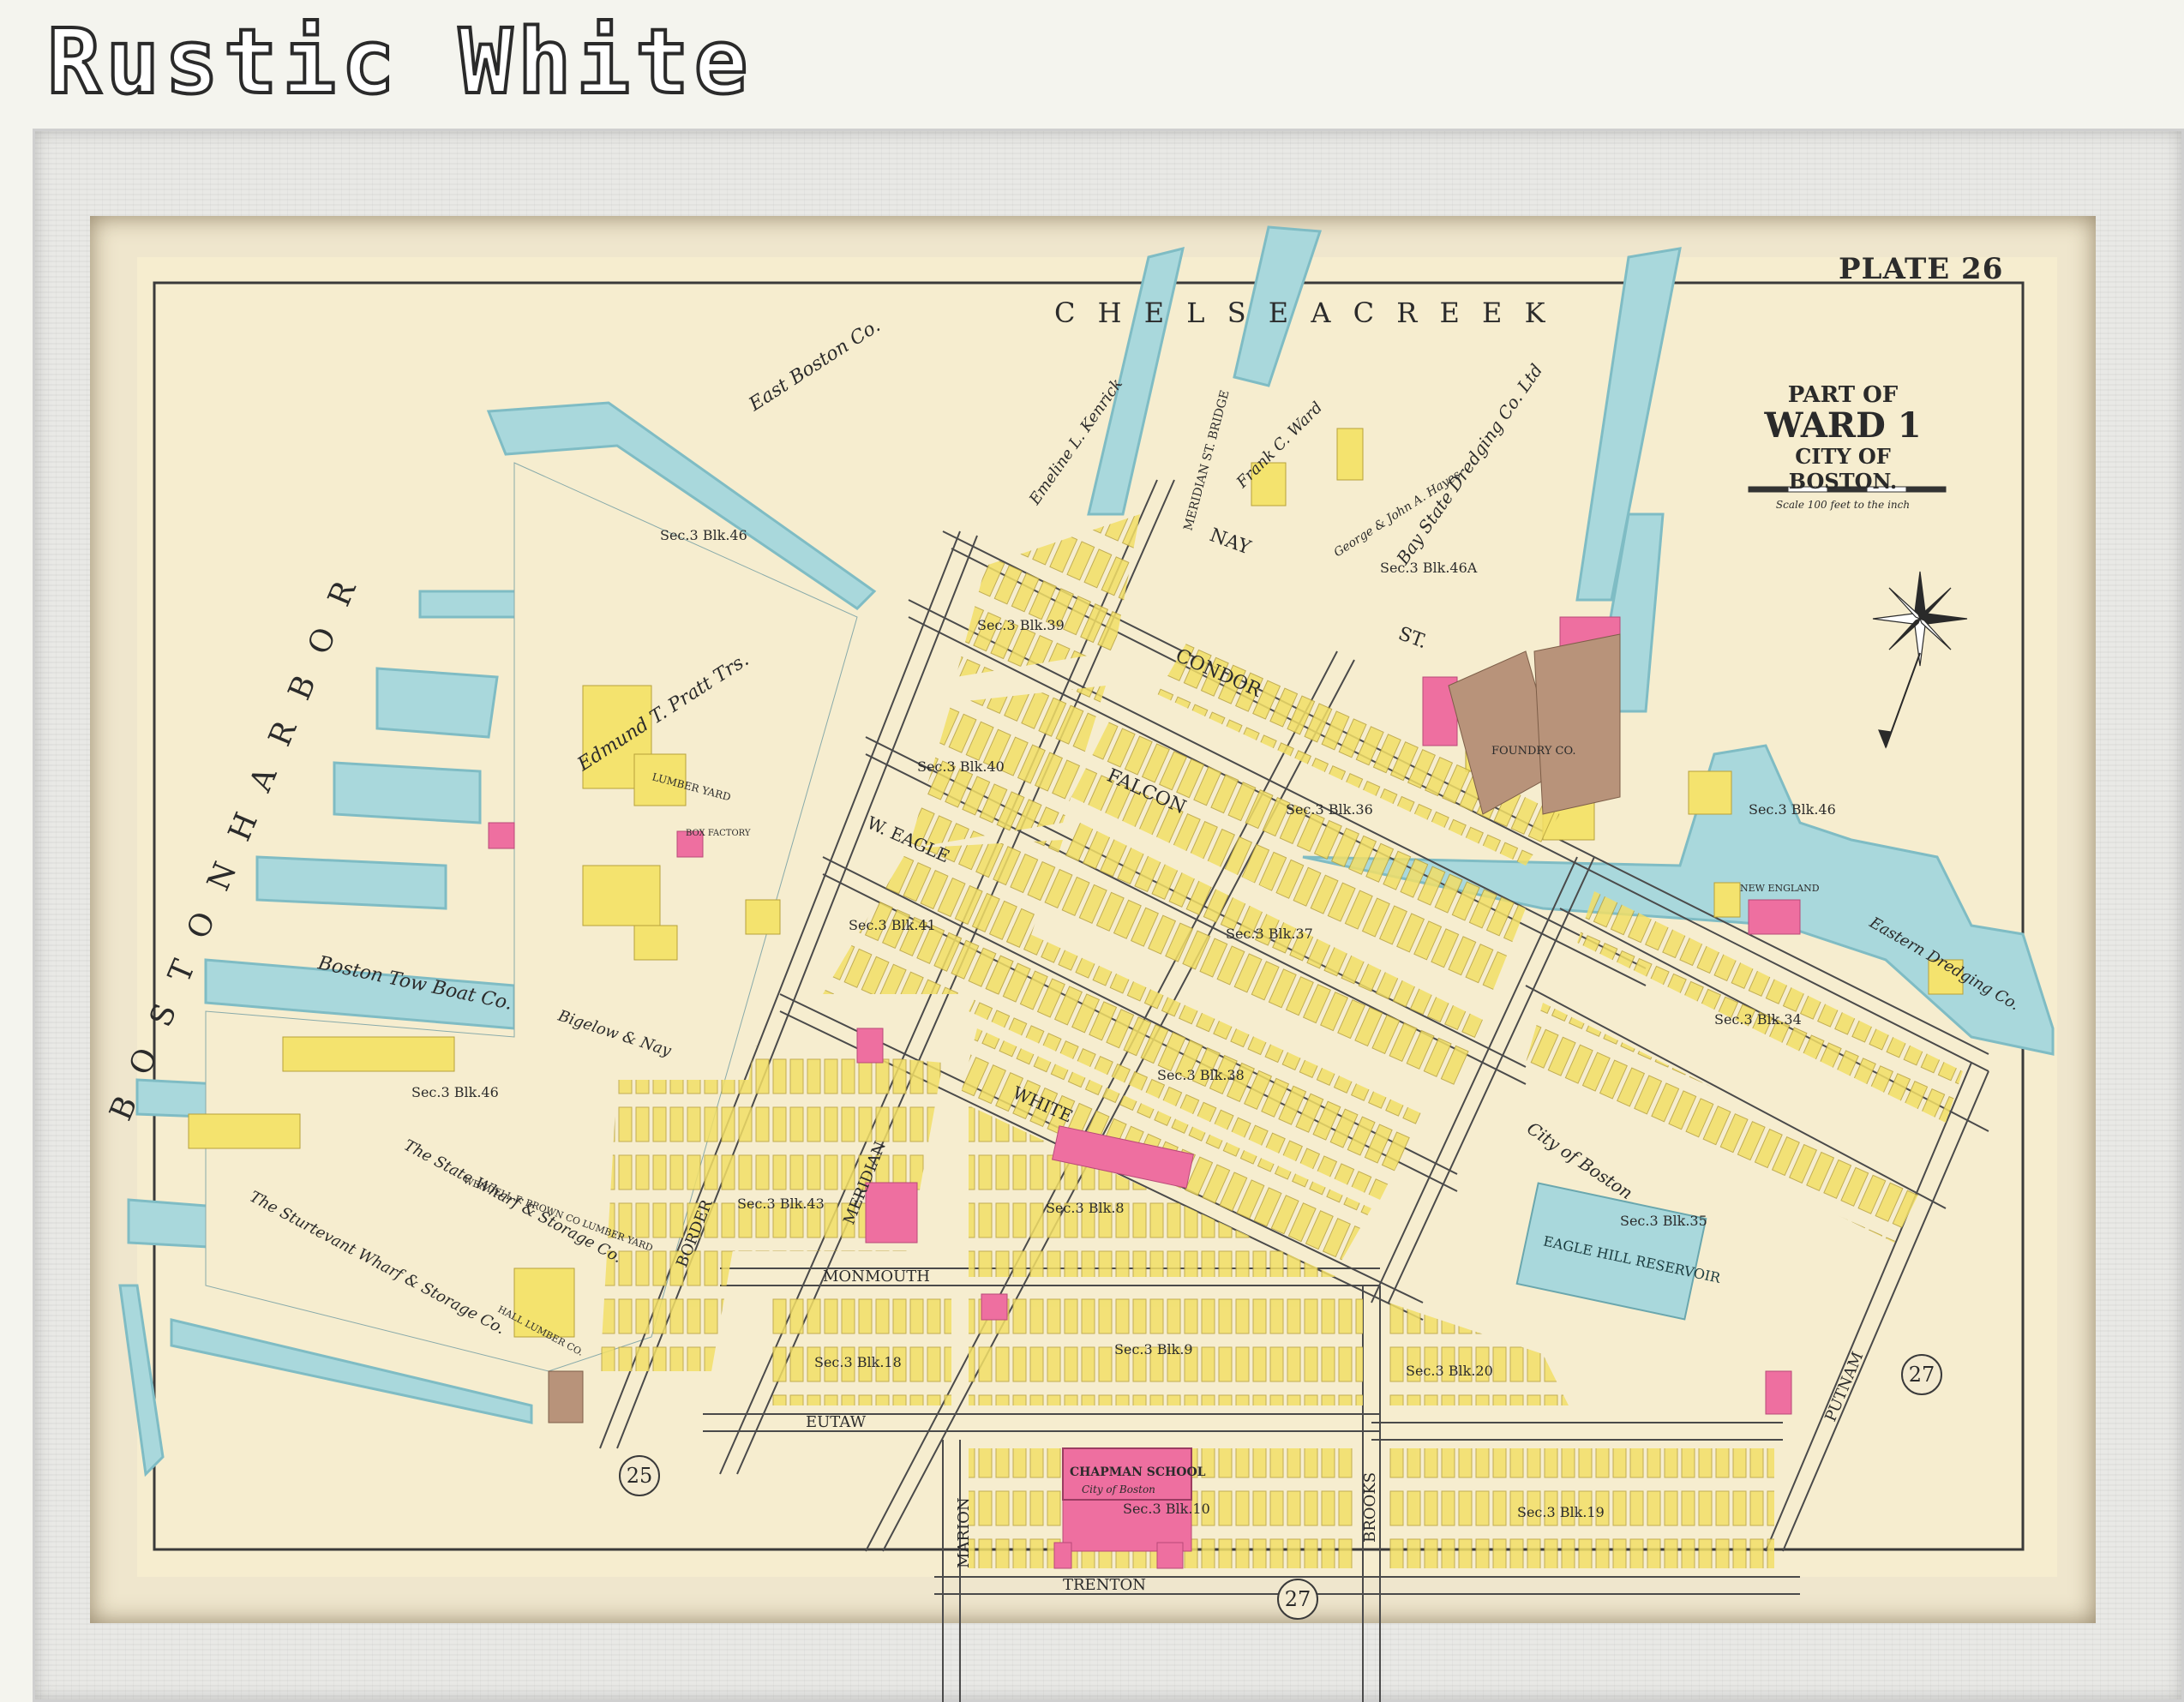  Describe the element at coordinates (1533, 751) in the screenshot. I see `foundry-label: FOUNDRY CO.` at that location.